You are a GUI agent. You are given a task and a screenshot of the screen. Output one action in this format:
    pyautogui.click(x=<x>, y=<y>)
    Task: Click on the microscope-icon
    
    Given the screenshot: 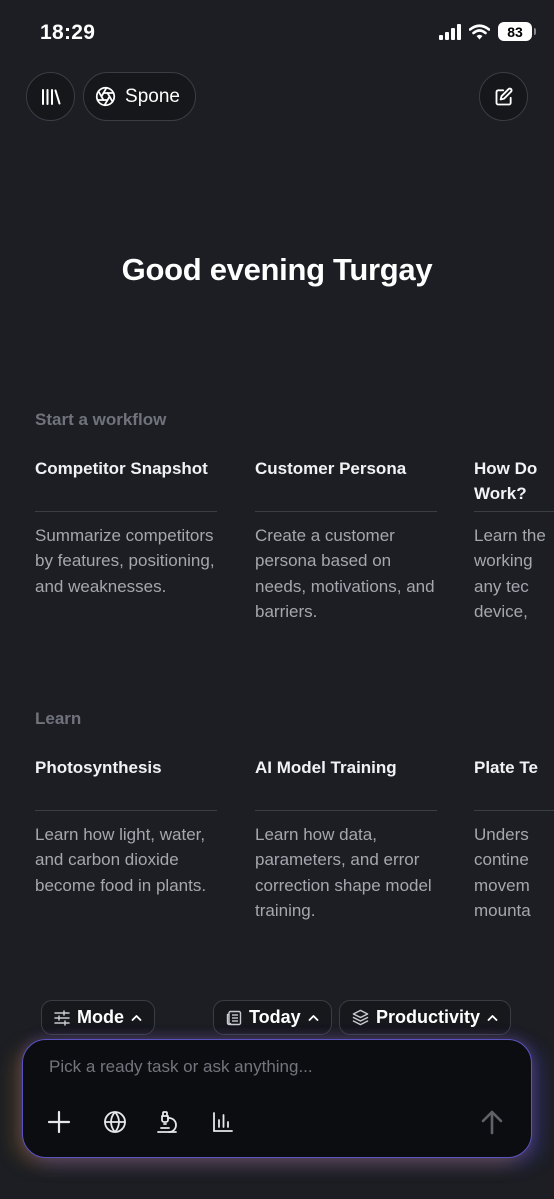 What is the action you would take?
    pyautogui.click(x=167, y=1122)
    